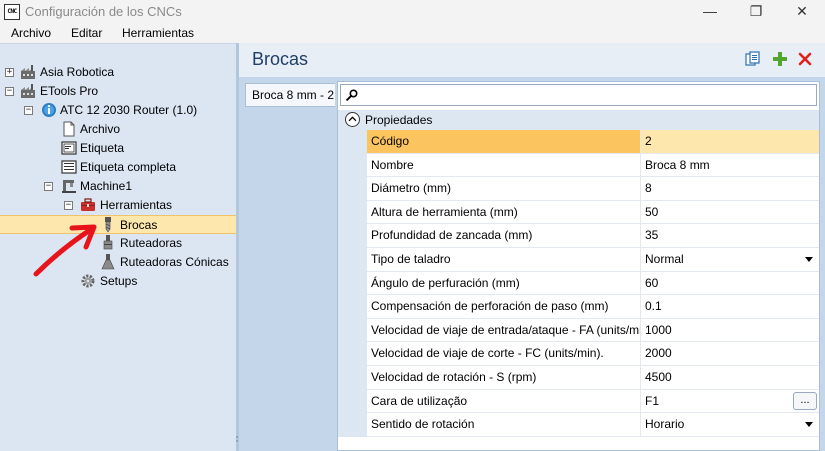 The image size is (825, 451). I want to click on property-value: 1000, so click(730, 331).